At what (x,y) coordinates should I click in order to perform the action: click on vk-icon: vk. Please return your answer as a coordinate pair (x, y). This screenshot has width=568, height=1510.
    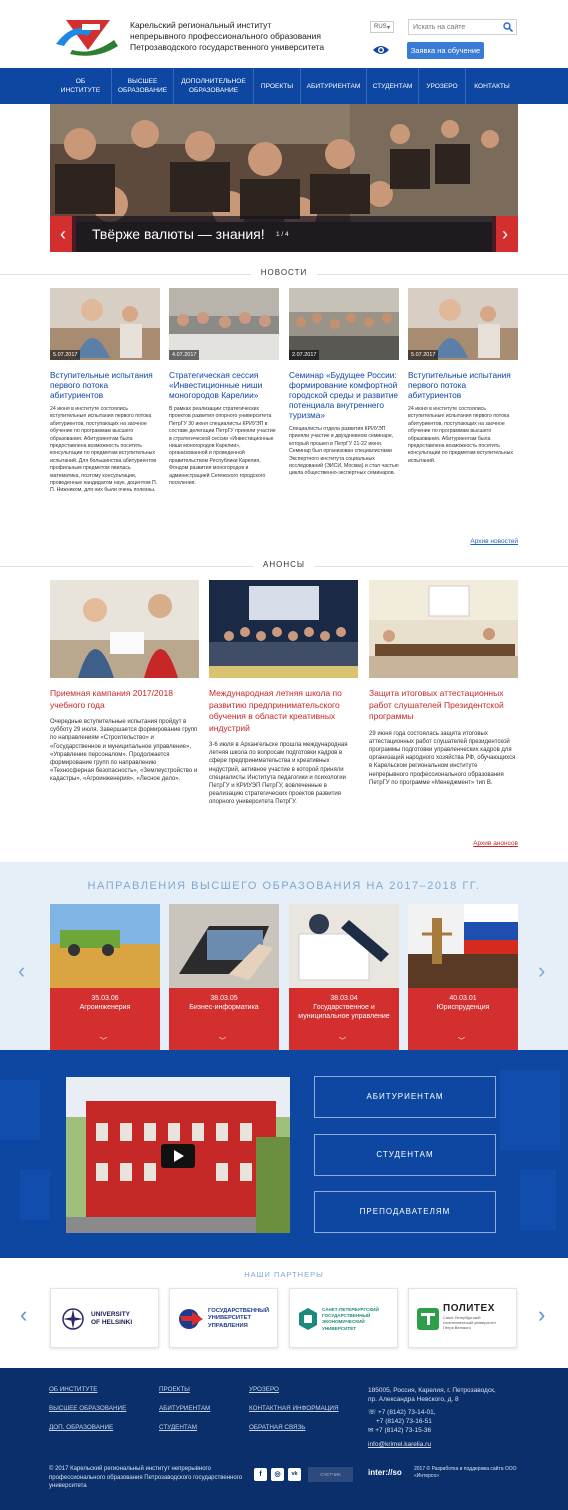
    Looking at the image, I should click on (294, 1474).